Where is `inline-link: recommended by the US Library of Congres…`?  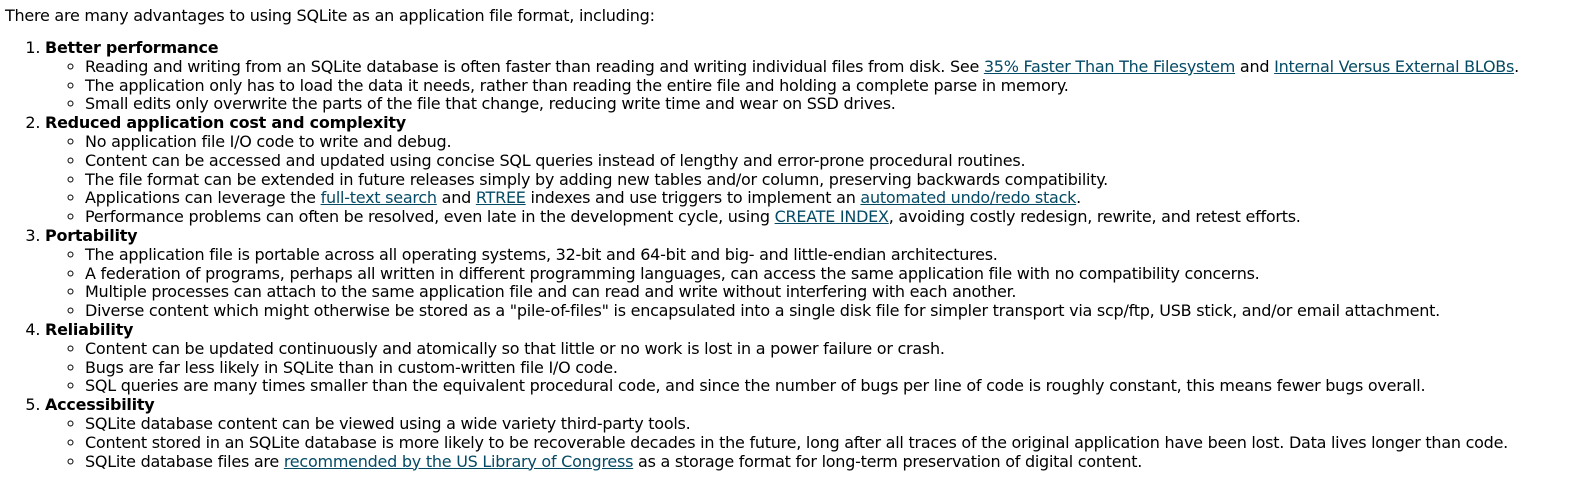
inline-link: recommended by the US Library of Congres… is located at coordinates (459, 461).